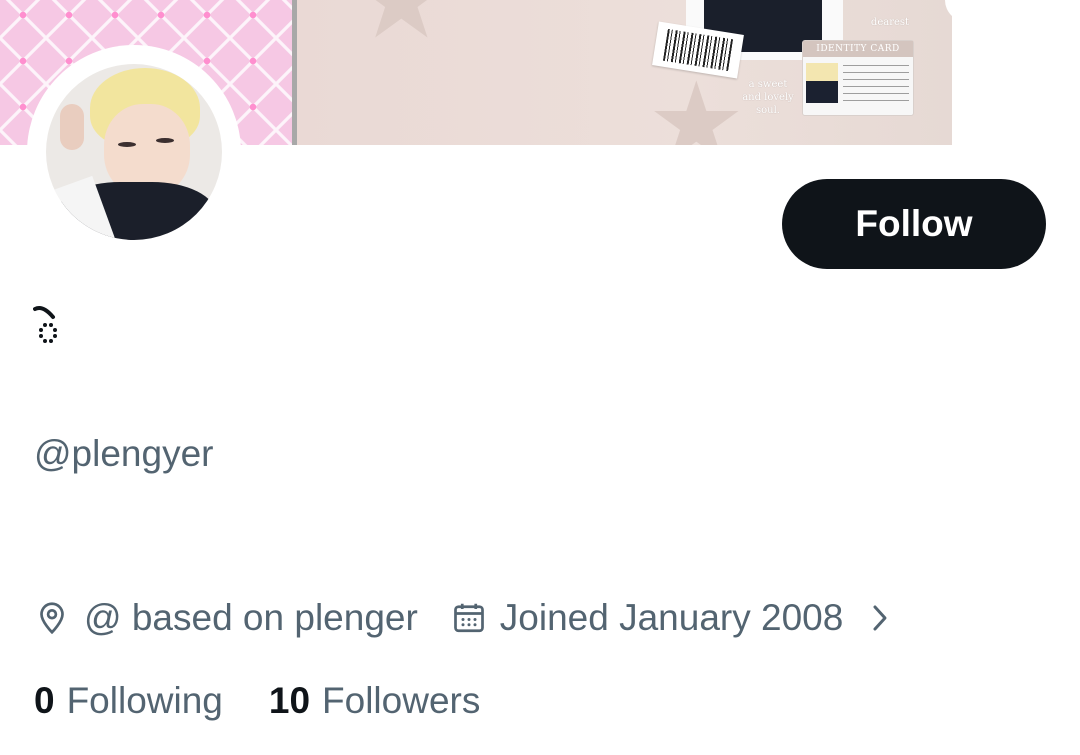 The image size is (1080, 755). Describe the element at coordinates (289, 700) in the screenshot. I see `followers-count: 10` at that location.